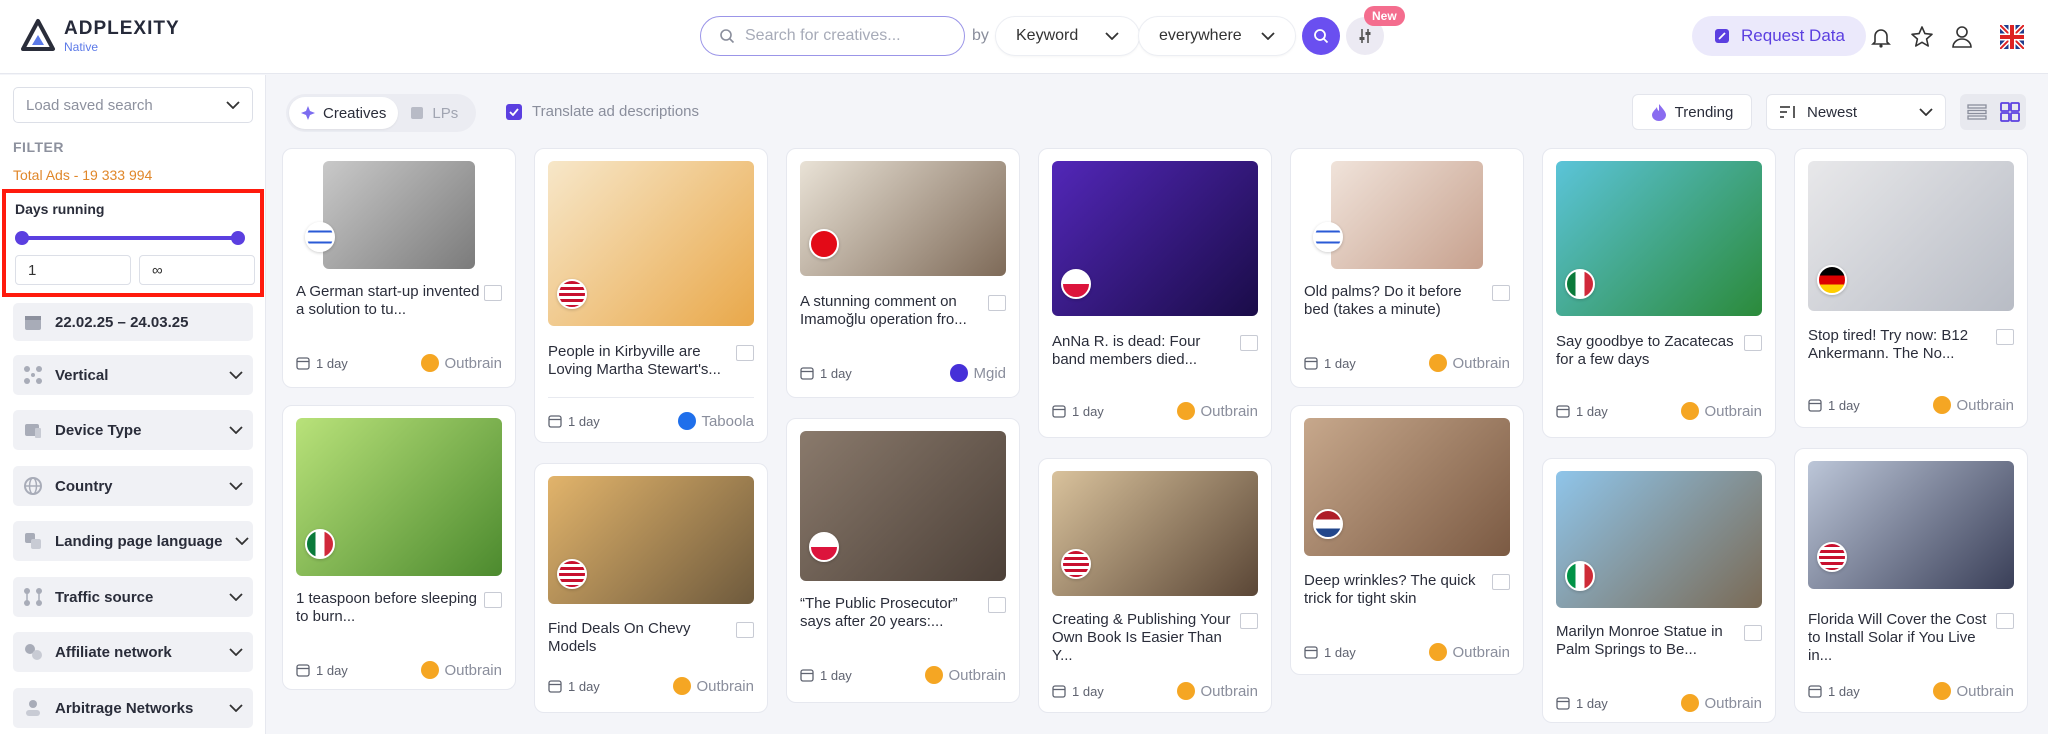 The height and width of the screenshot is (734, 2048). What do you see at coordinates (434, 113) in the screenshot?
I see `tab-lps: LPs` at bounding box center [434, 113].